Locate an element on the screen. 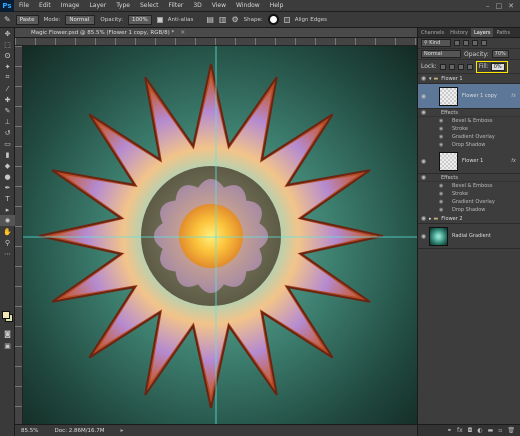 This screenshot has height=436, width=520. zoom-tool-icon: ⚲ is located at coordinates (7, 242).